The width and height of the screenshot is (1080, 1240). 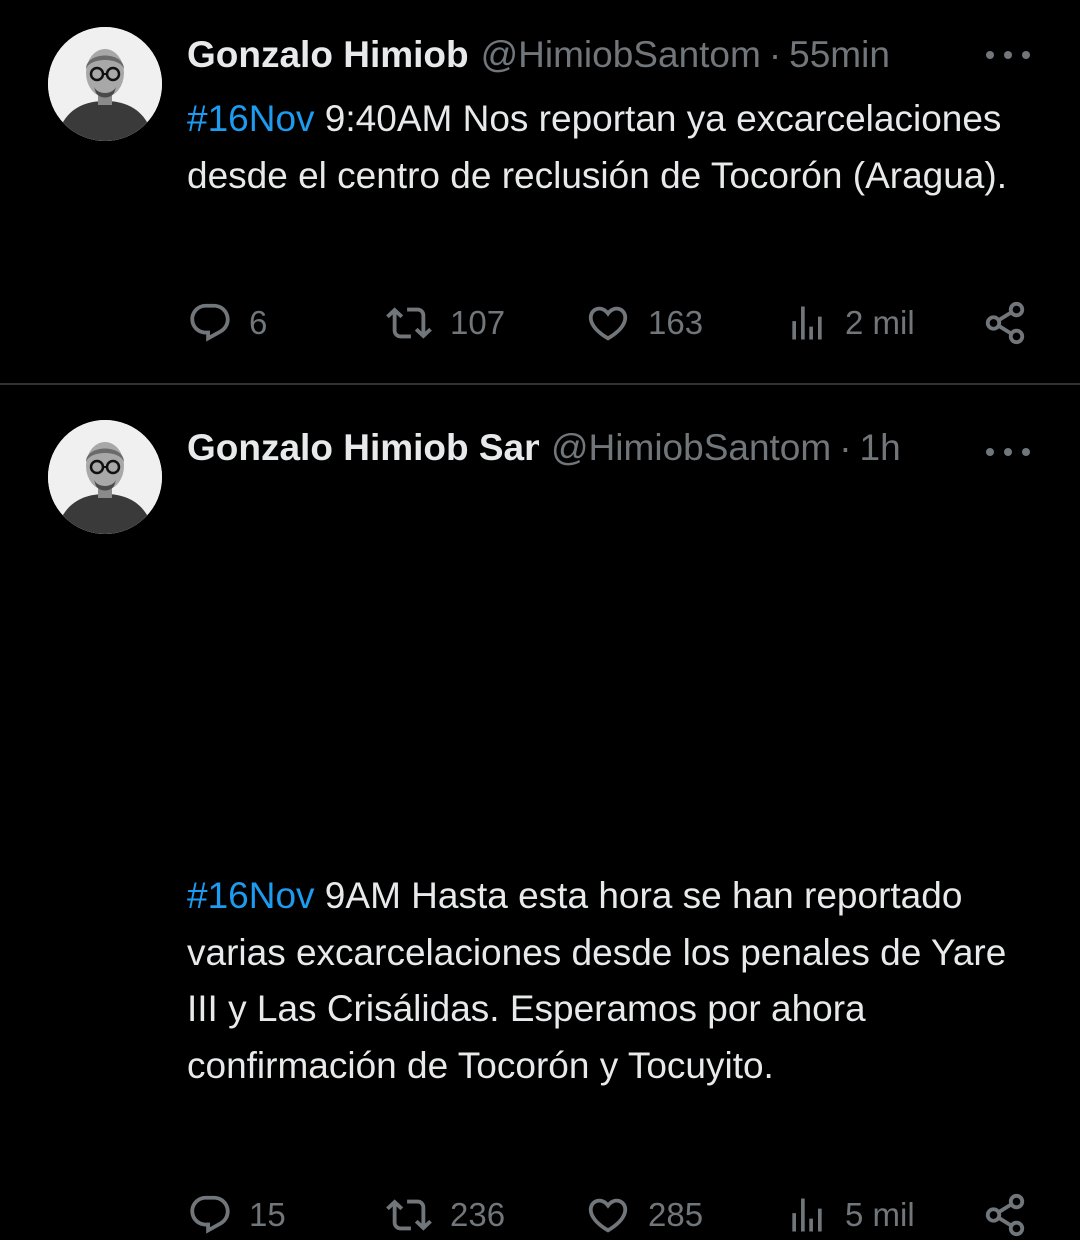 I want to click on views-count: 5 mil, so click(x=880, y=1214).